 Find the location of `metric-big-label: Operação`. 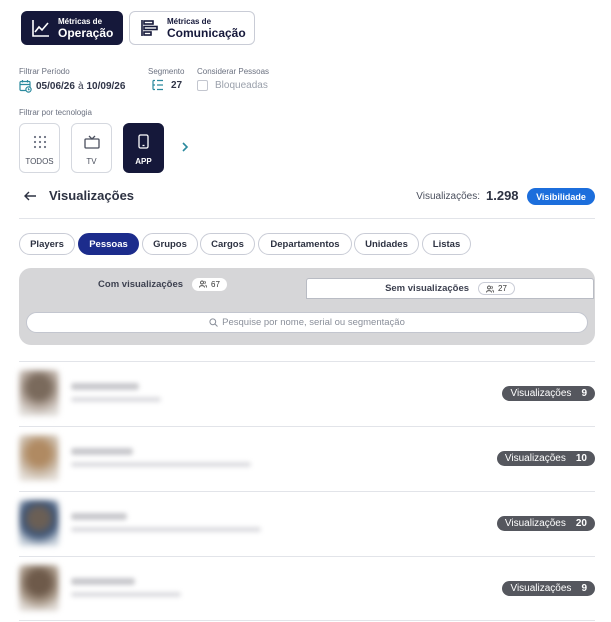

metric-big-label: Operação is located at coordinates (86, 32).